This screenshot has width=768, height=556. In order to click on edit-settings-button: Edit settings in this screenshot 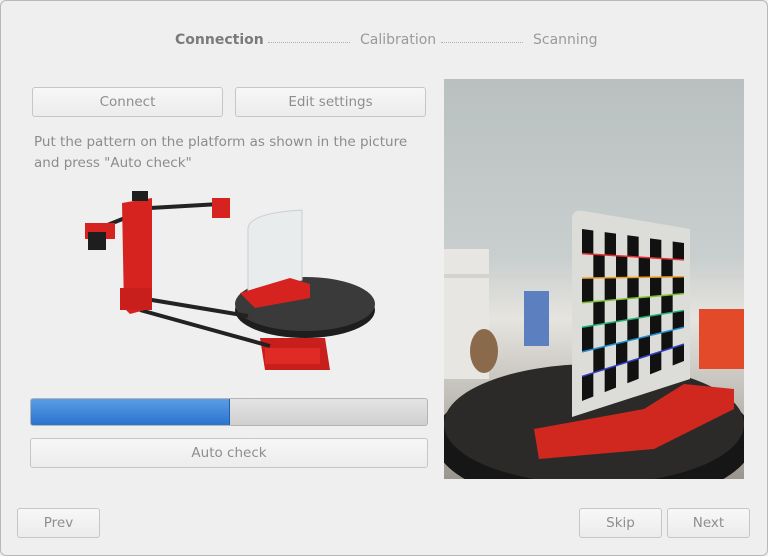, I will do `click(330, 102)`.